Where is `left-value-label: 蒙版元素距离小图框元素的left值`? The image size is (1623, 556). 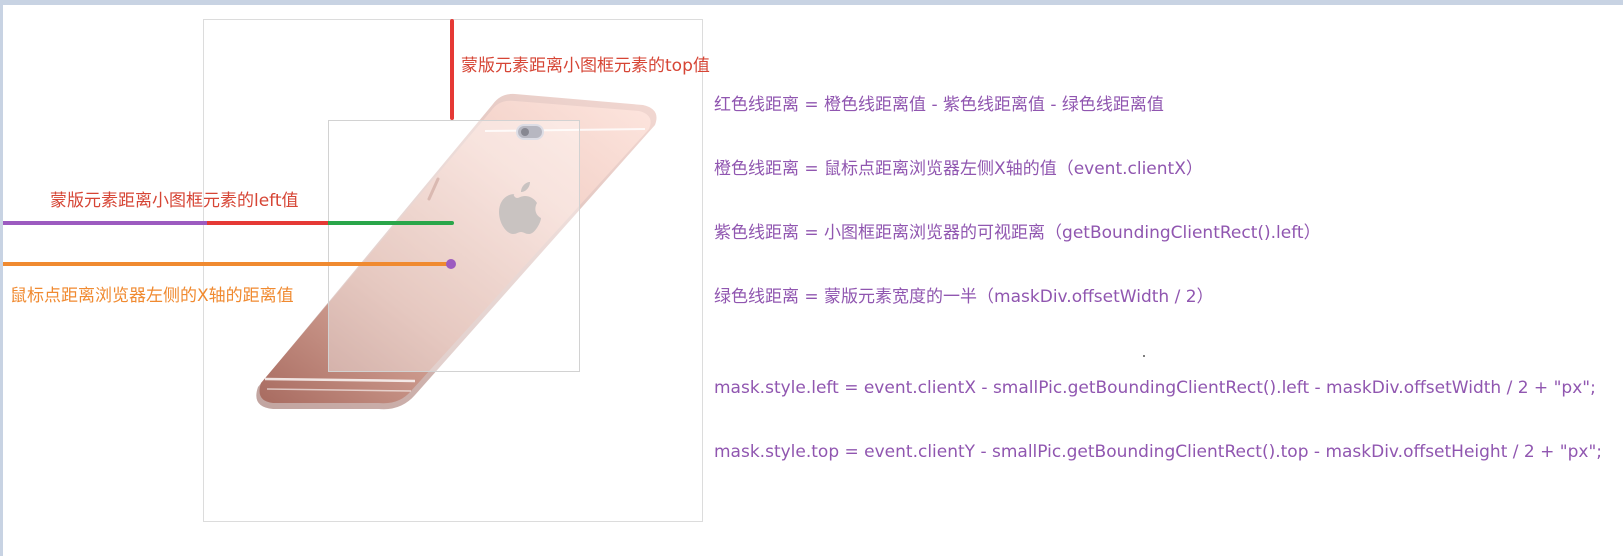 left-value-label: 蒙版元素距离小图框元素的left值 is located at coordinates (174, 201).